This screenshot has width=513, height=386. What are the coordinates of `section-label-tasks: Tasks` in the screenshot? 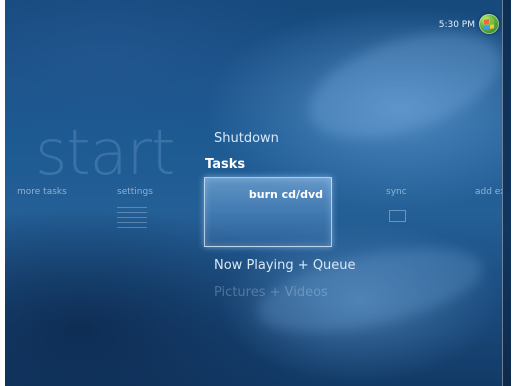 It's located at (225, 164).